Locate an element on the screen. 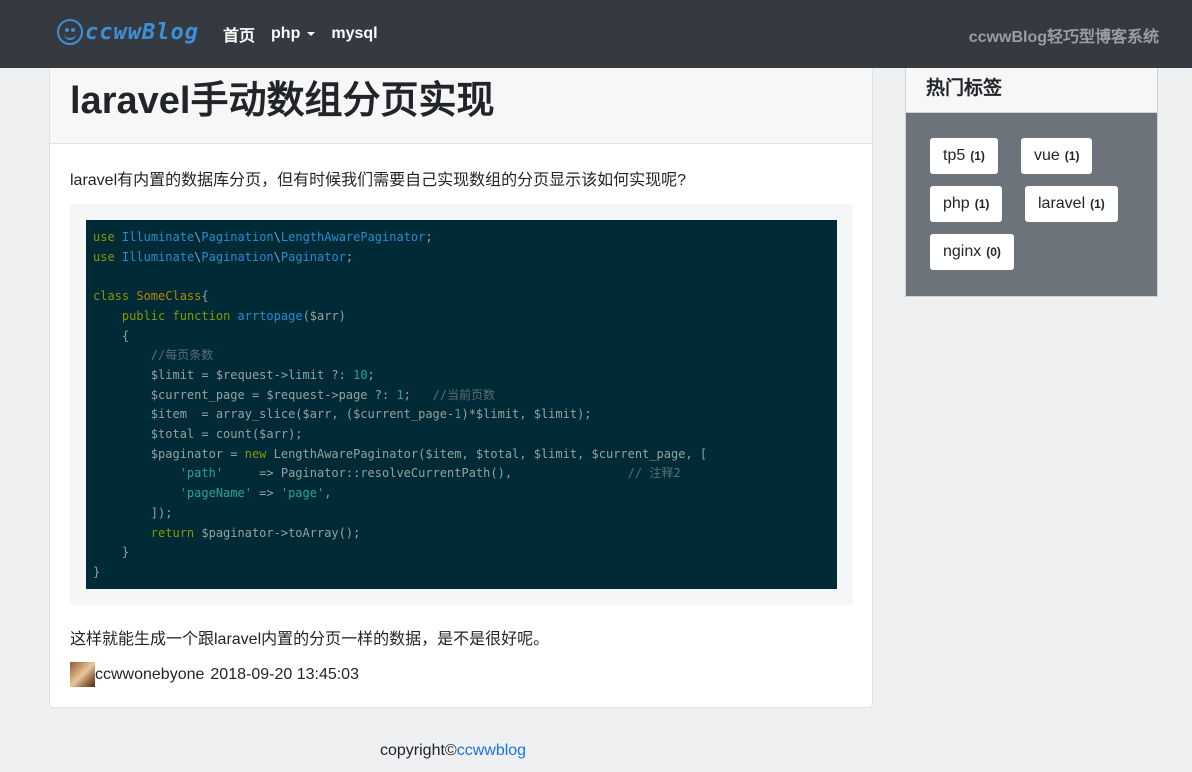  brand-logo: ccwwBlog is located at coordinates (128, 32).